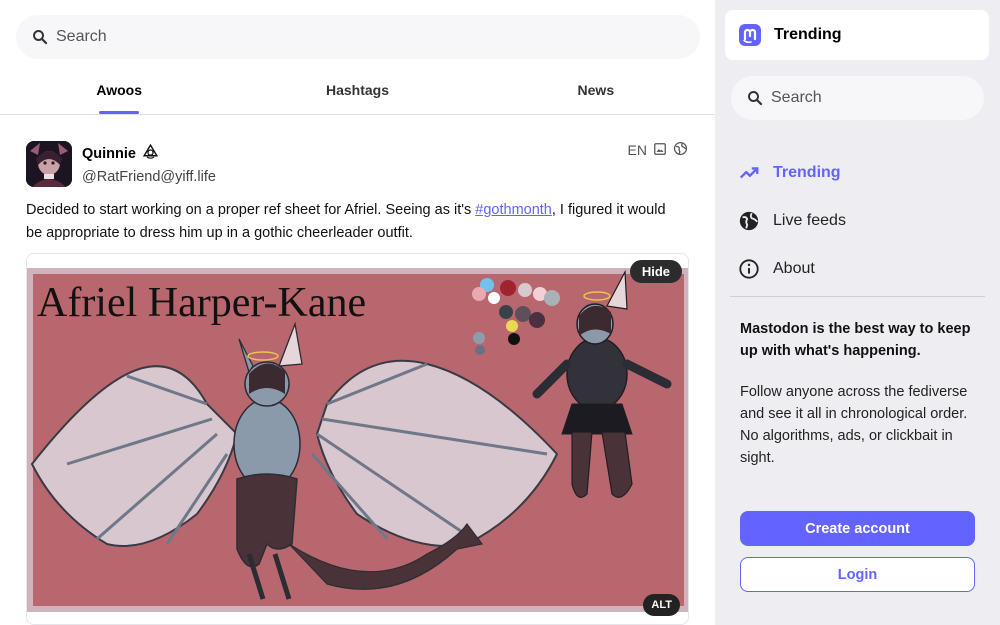 This screenshot has height=625, width=1000. What do you see at coordinates (857, 296) in the screenshot?
I see `sidebar-divider` at bounding box center [857, 296].